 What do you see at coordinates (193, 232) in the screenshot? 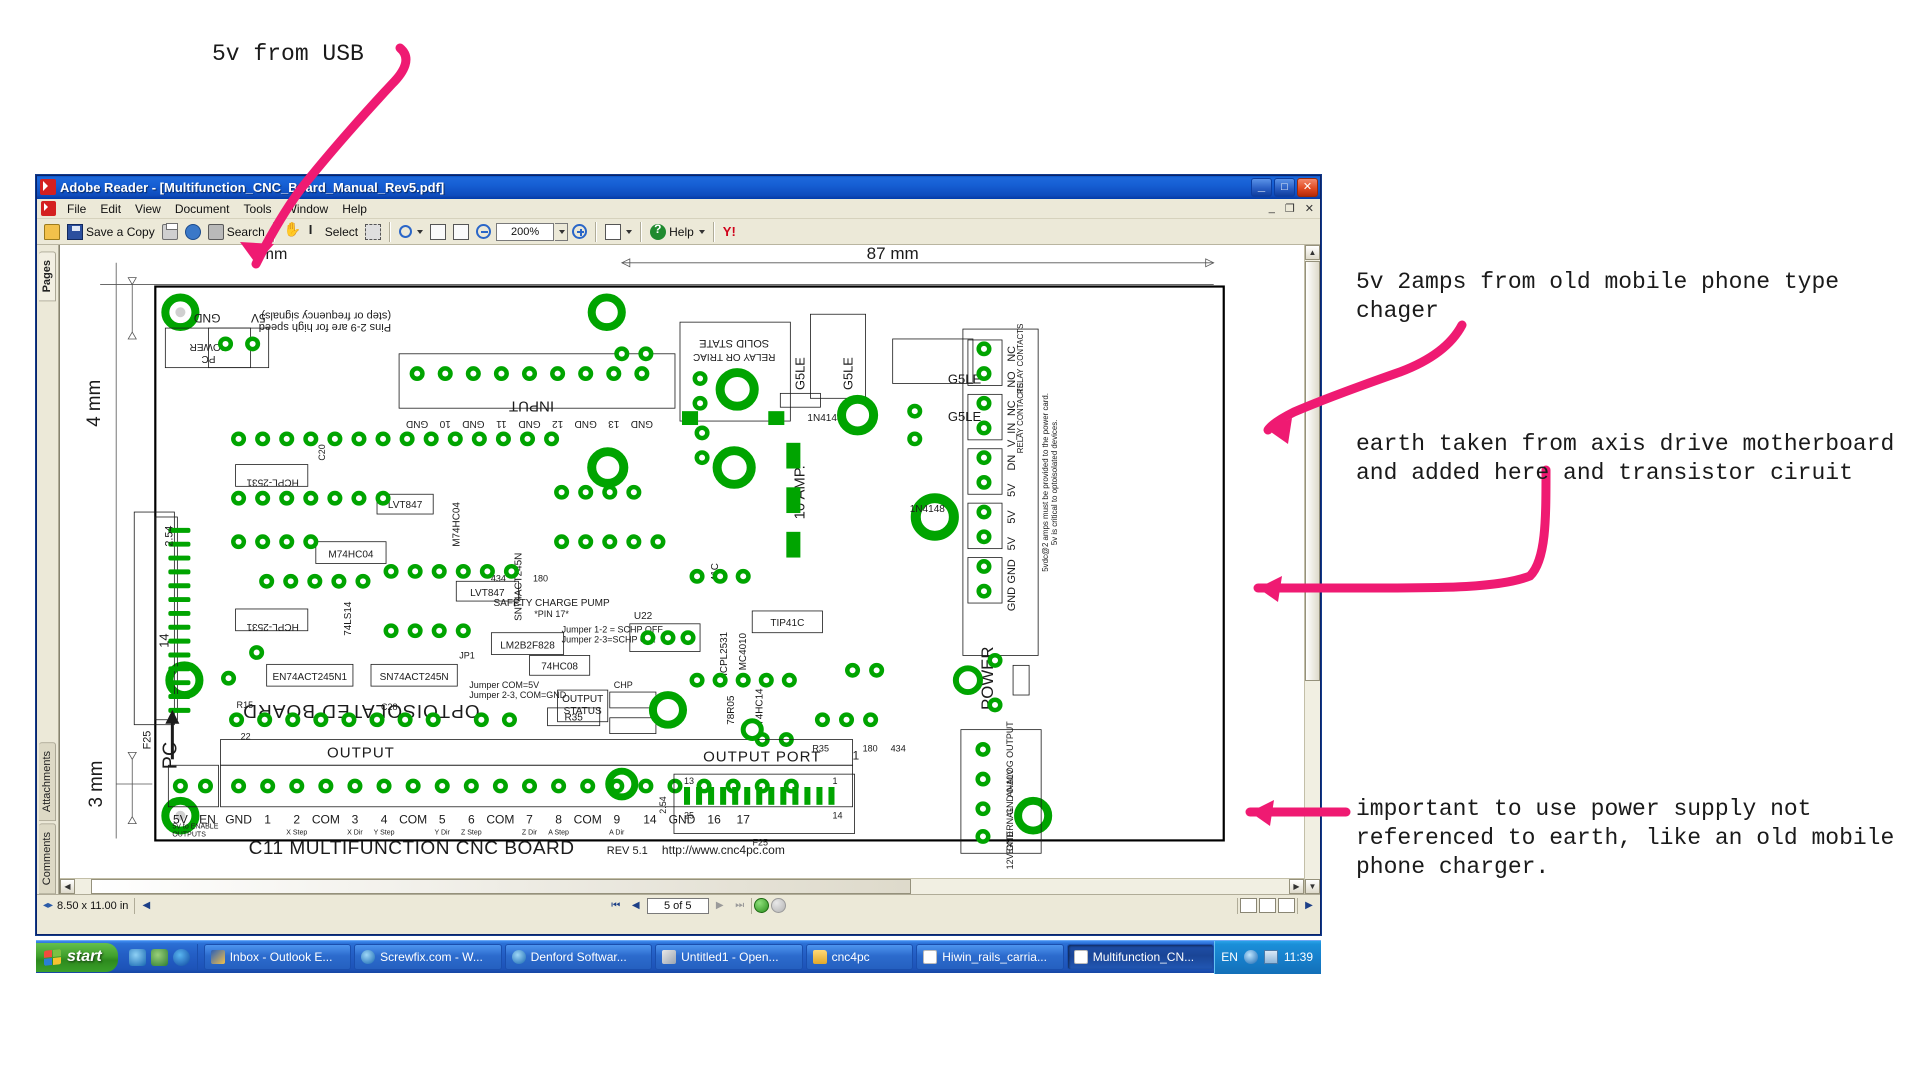
I see `email-button` at bounding box center [193, 232].